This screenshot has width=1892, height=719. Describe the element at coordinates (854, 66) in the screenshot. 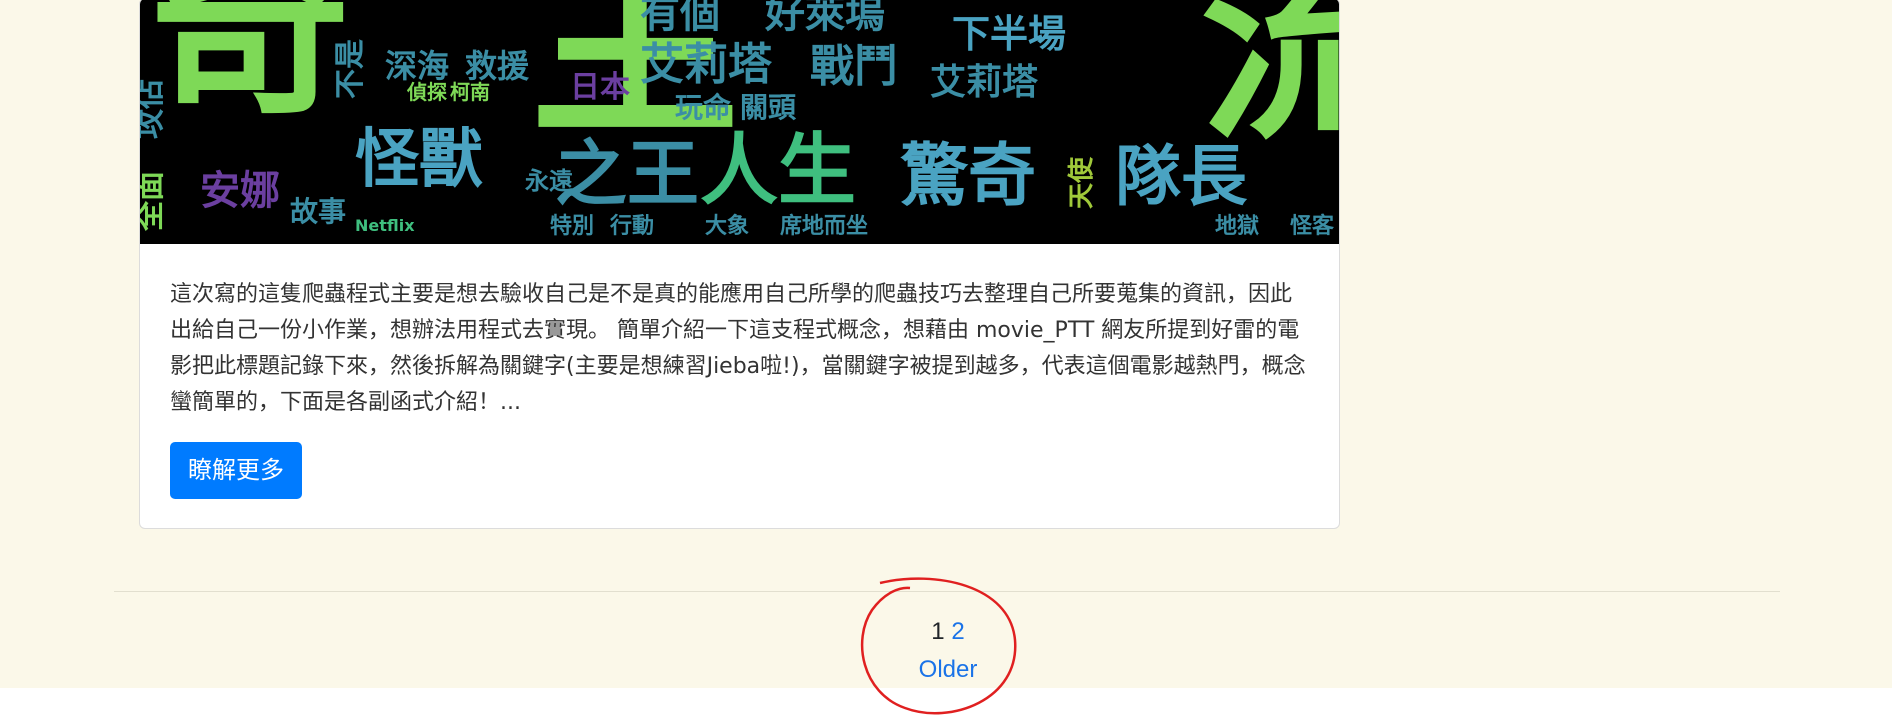

I see `word-cloud-word: 戰鬥` at that location.